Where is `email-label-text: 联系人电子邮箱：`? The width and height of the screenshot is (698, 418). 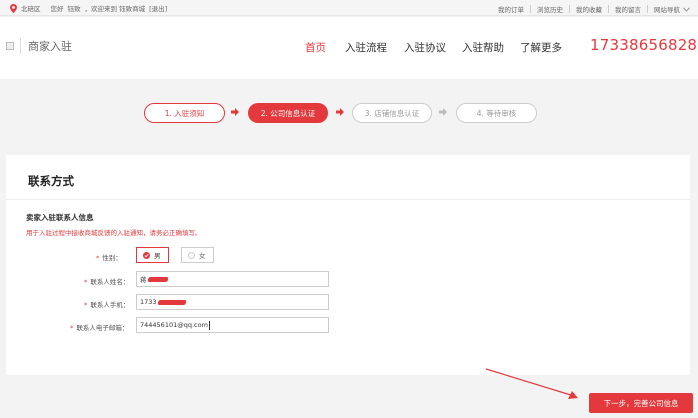
email-label-text: 联系人电子邮箱： is located at coordinates (102, 328).